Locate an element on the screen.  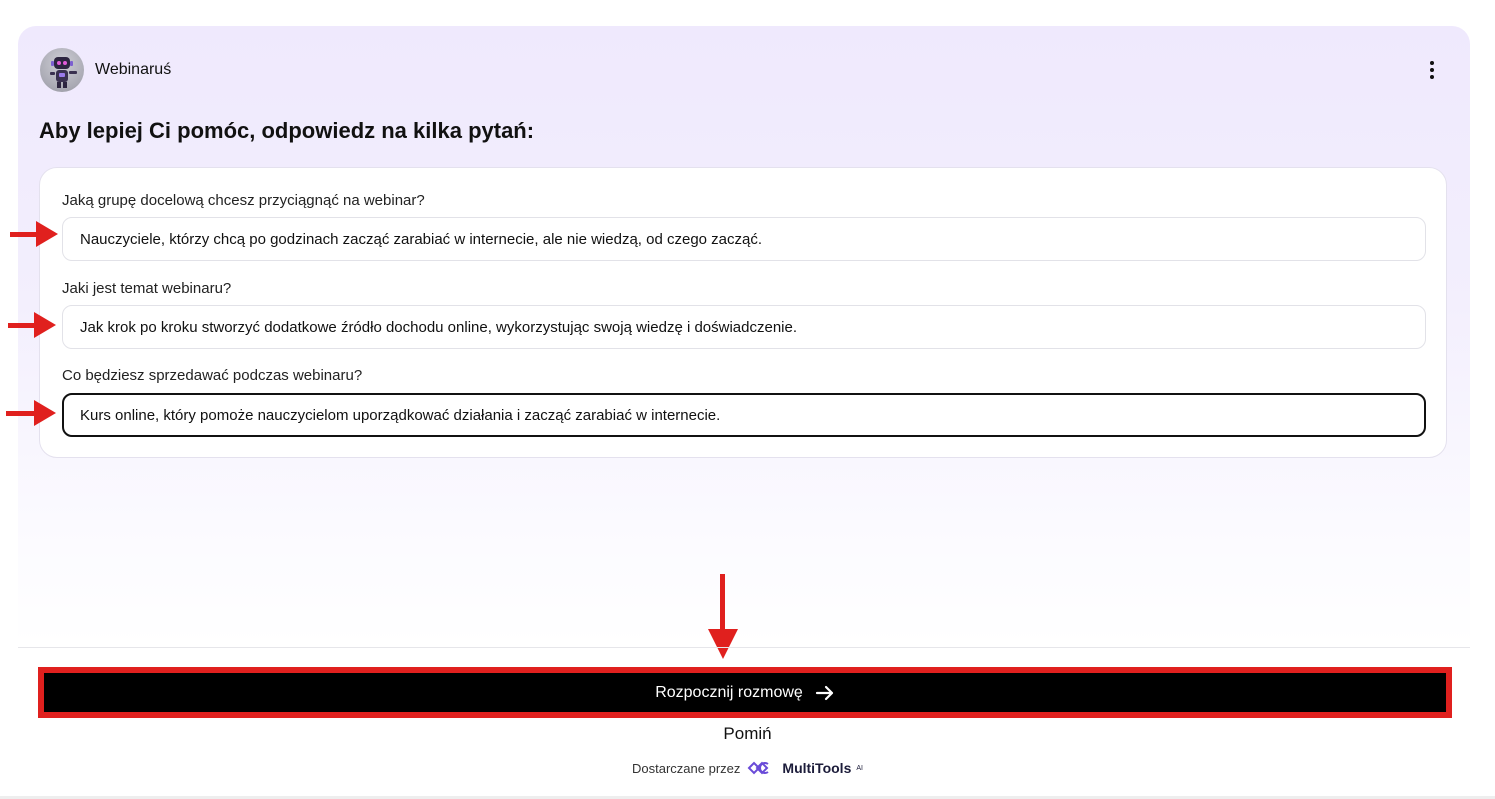
audience-input is located at coordinates (744, 239).